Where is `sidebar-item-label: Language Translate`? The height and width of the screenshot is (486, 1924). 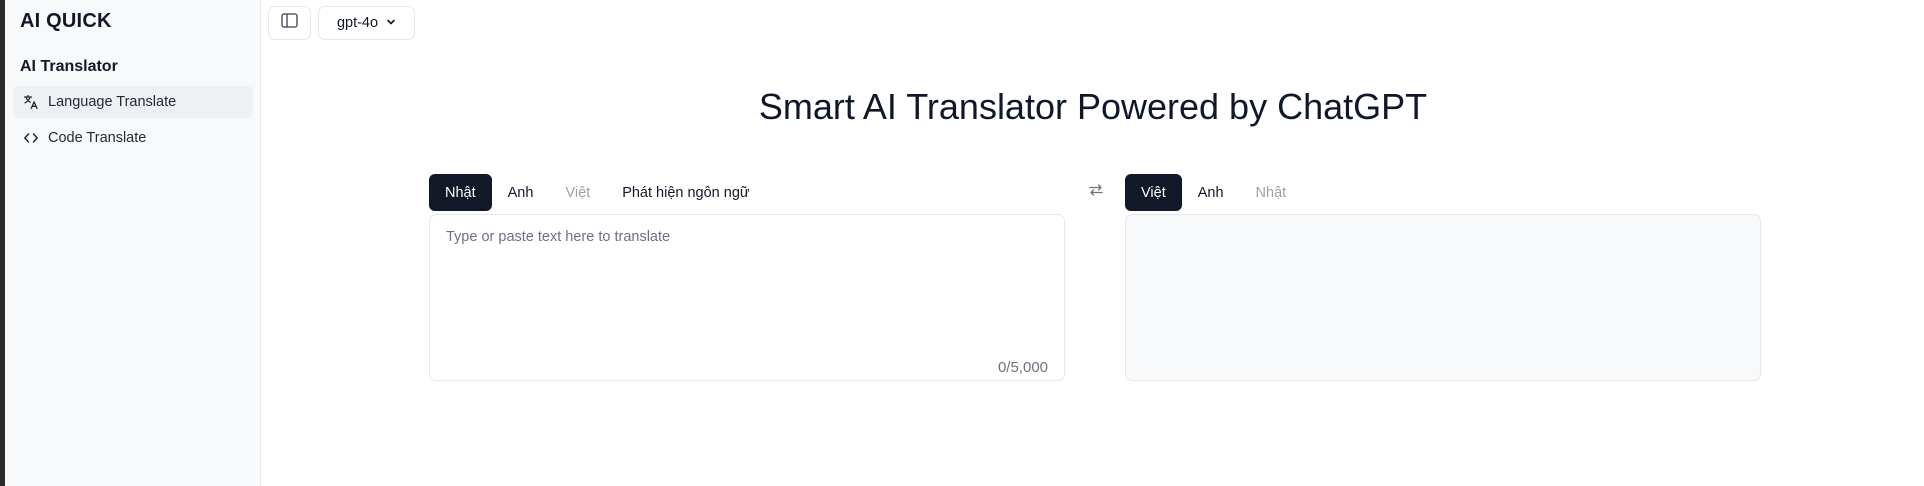
sidebar-item-label: Language Translate is located at coordinates (112, 102).